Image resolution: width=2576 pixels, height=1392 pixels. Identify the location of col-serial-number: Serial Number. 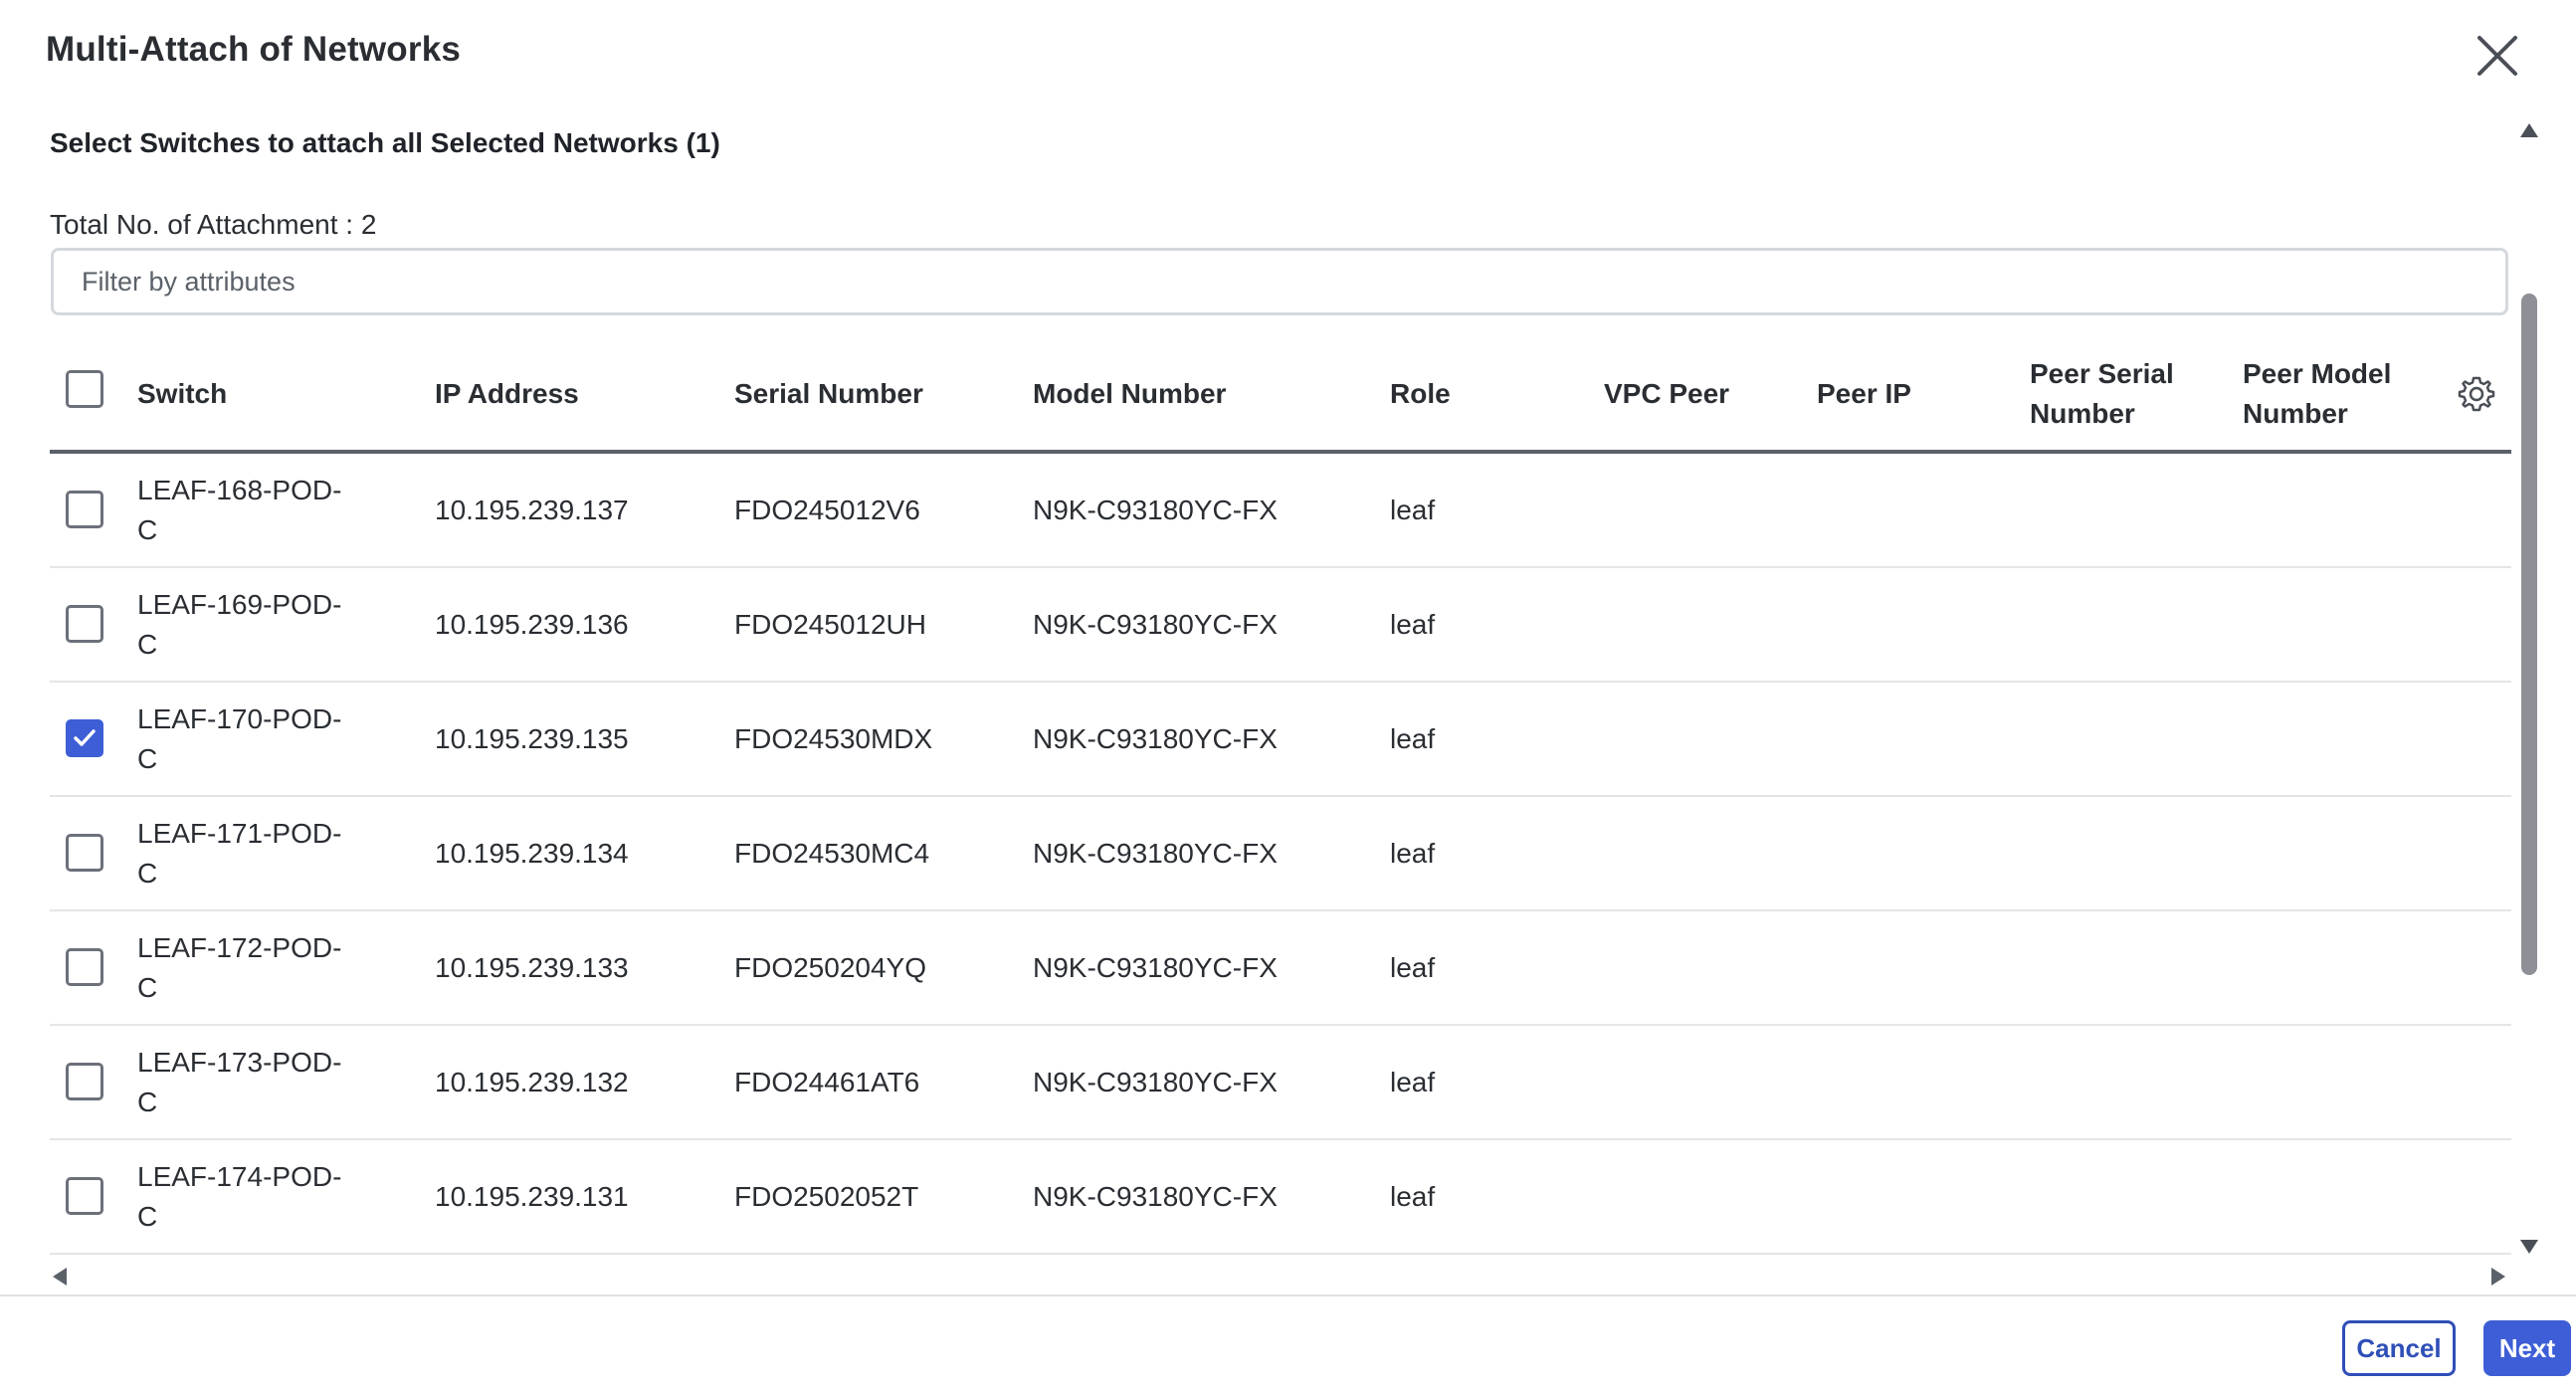
(828, 394).